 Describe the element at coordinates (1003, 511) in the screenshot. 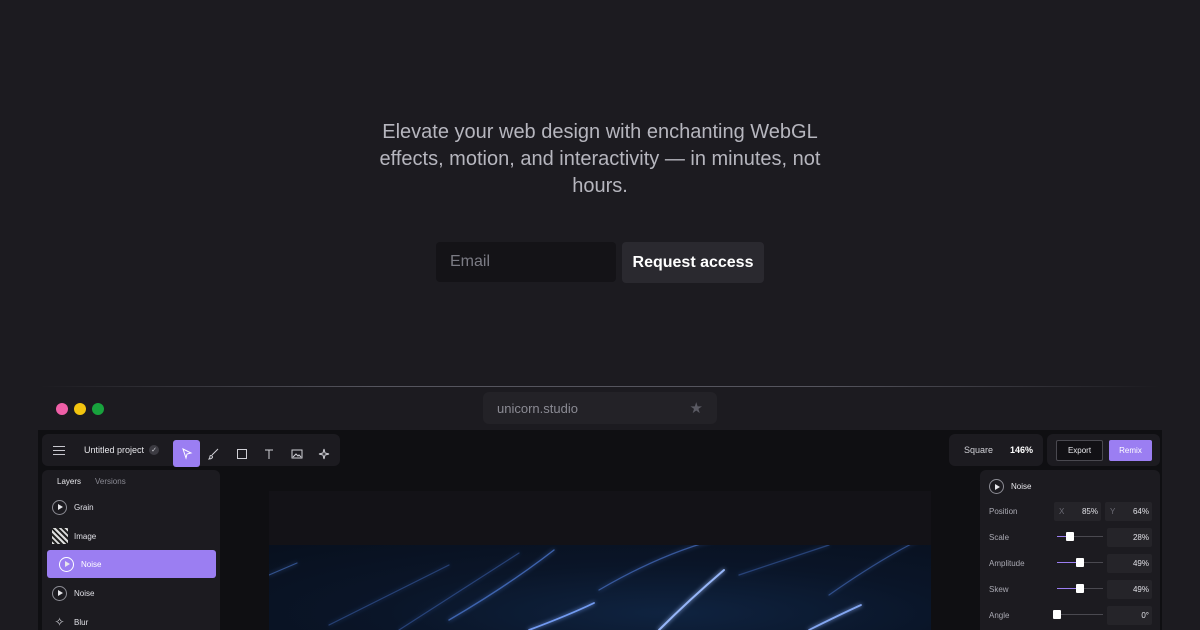

I see `position-label: Position` at that location.